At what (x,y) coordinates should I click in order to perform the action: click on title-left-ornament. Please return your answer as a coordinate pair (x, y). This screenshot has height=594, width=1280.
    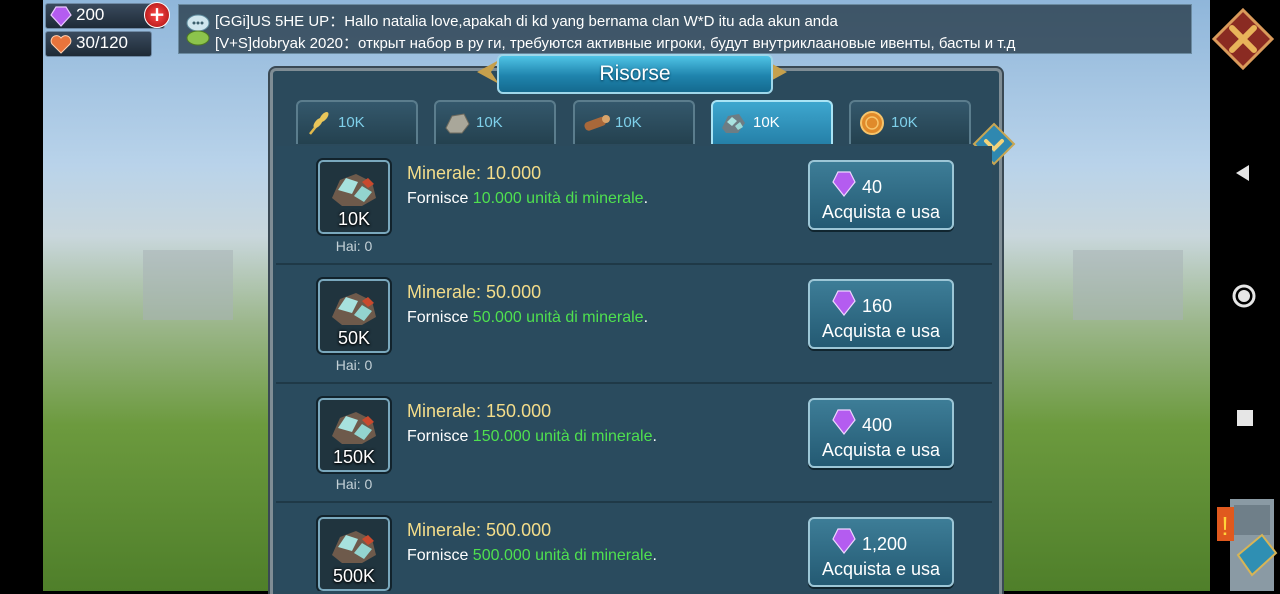
    Looking at the image, I should click on (488, 72).